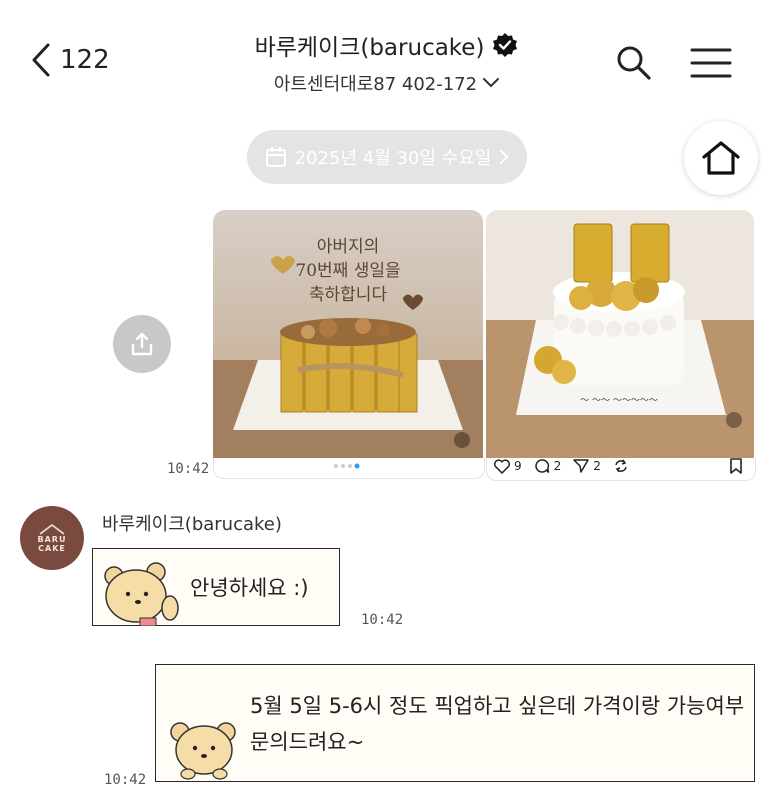 This screenshot has height=797, width=773. I want to click on message-text-2: 5월 5일 5-6시 정도 픽업하고 싶은데 가격이랑 가능여부 문의드려요~, so click(497, 724).